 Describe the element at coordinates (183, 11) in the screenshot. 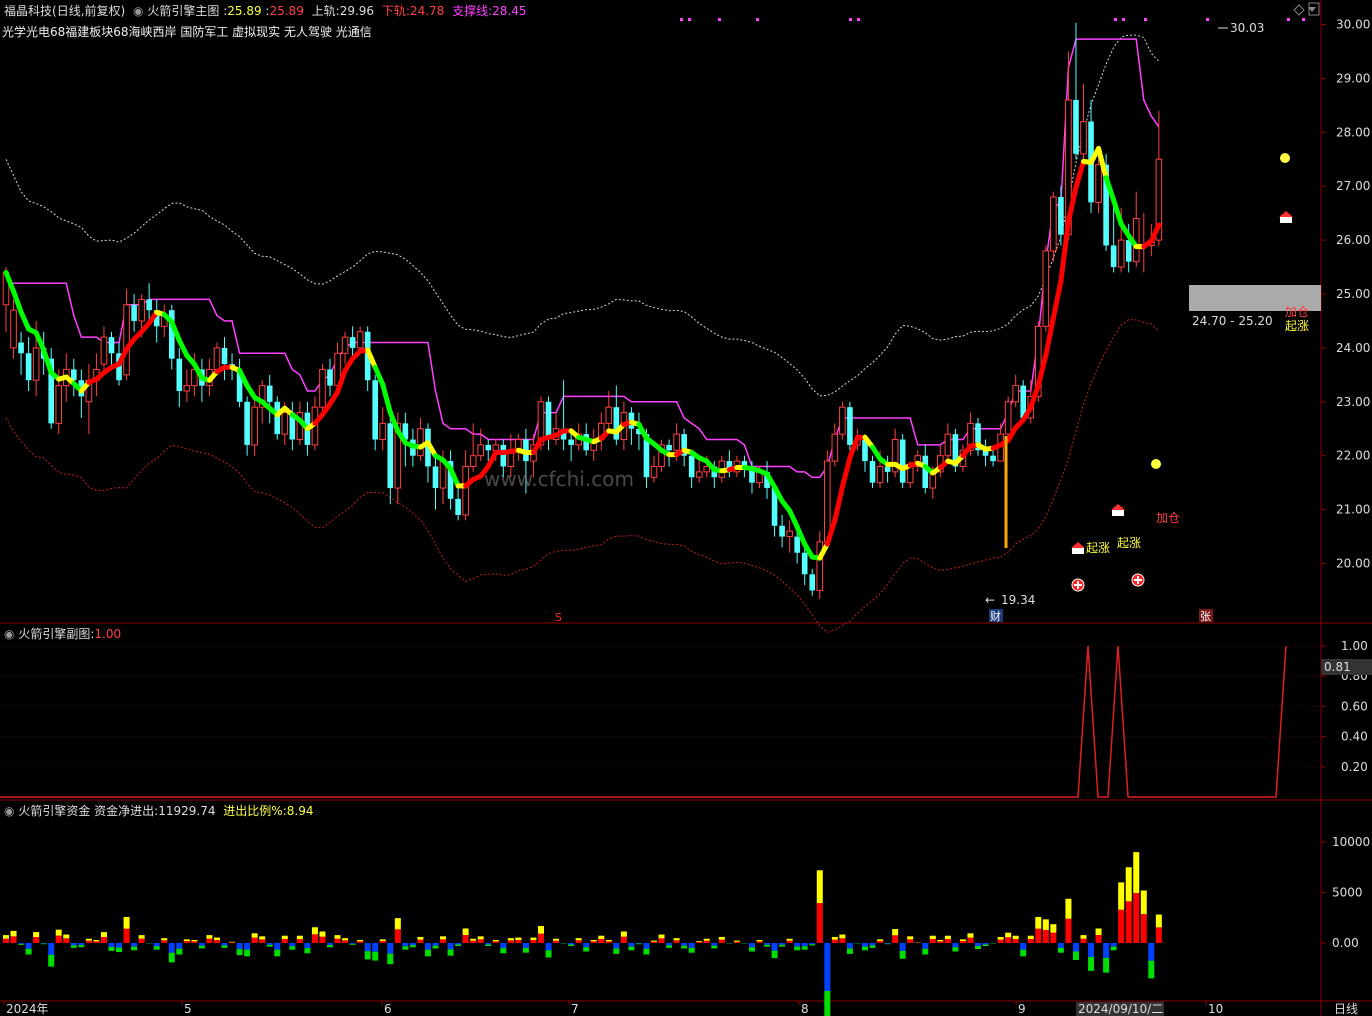

I see `indicator-name: 火箭引擎主图` at that location.